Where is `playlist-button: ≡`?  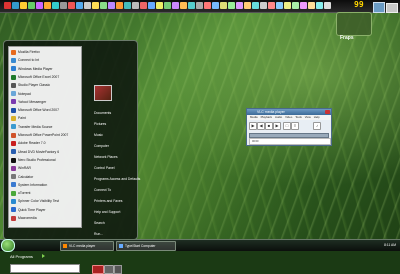 playlist-button: ≡ is located at coordinates (295, 126).